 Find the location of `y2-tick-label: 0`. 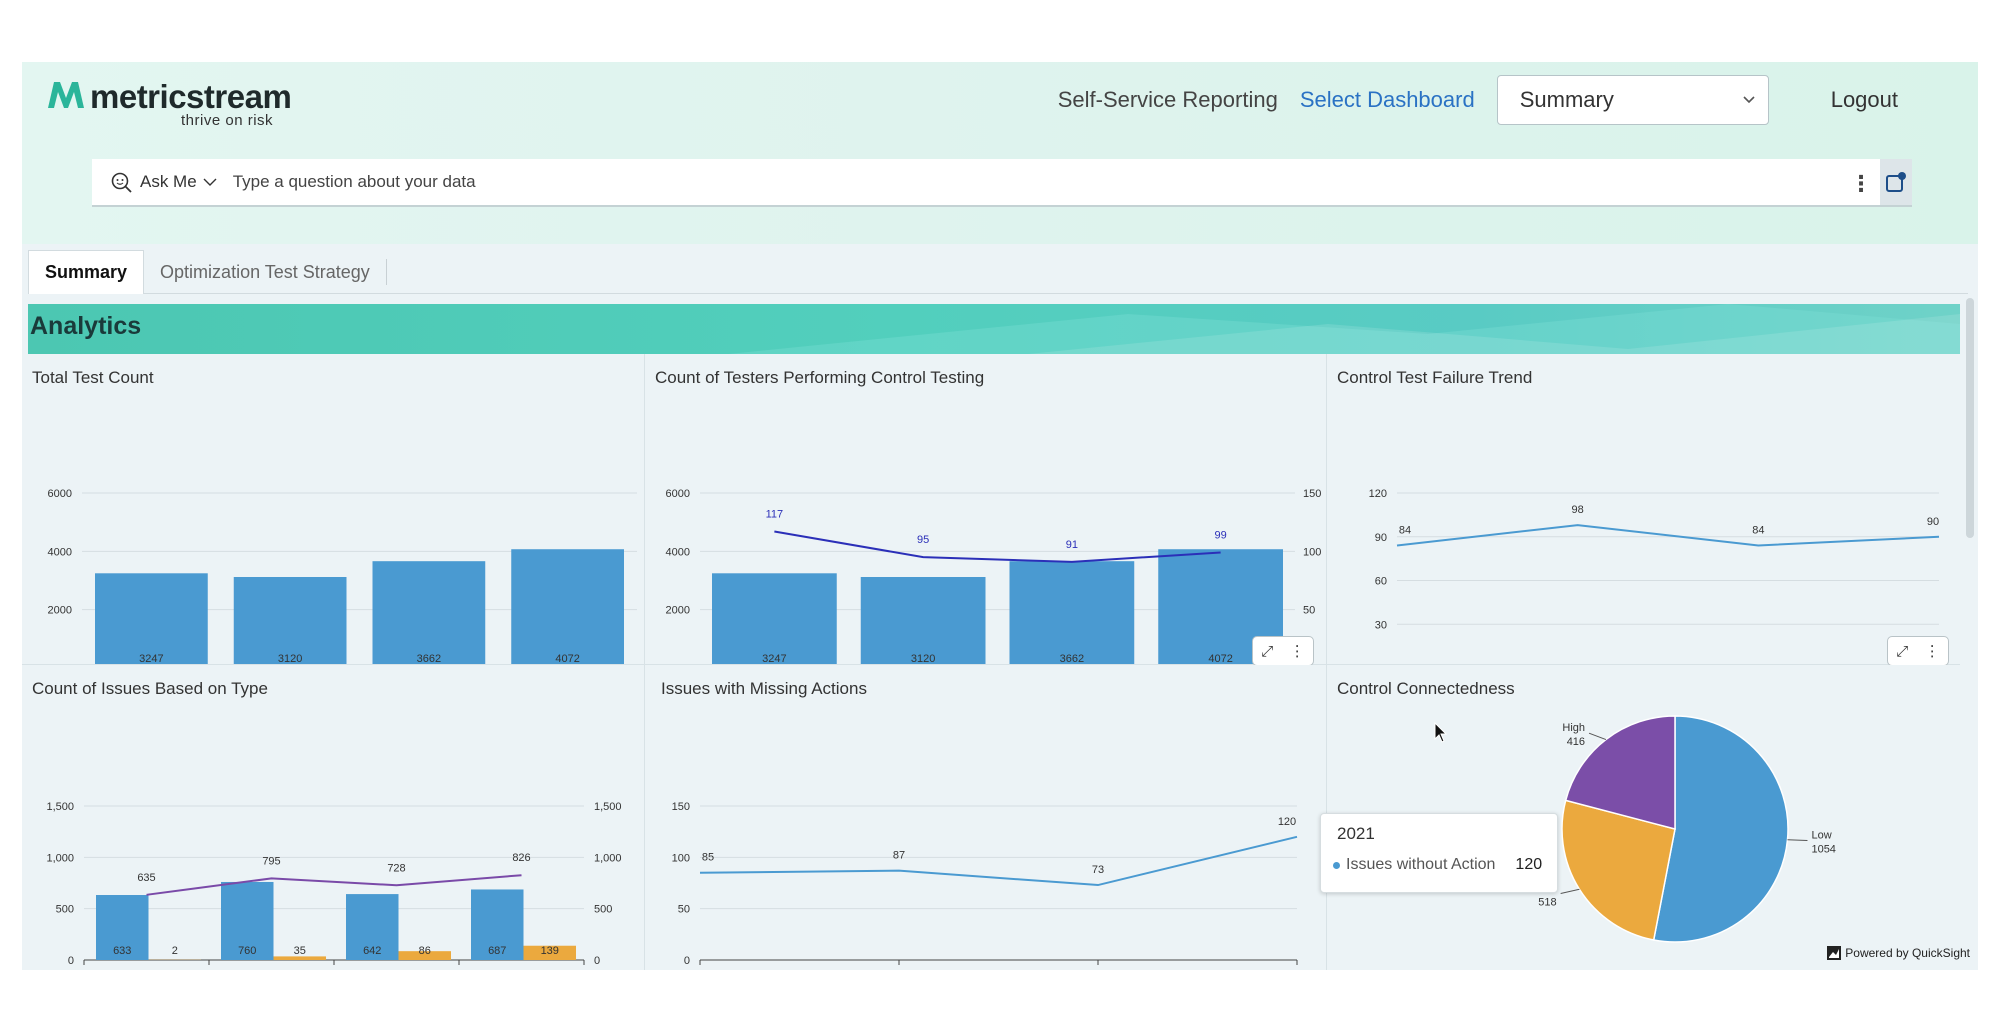

y2-tick-label: 0 is located at coordinates (597, 961).